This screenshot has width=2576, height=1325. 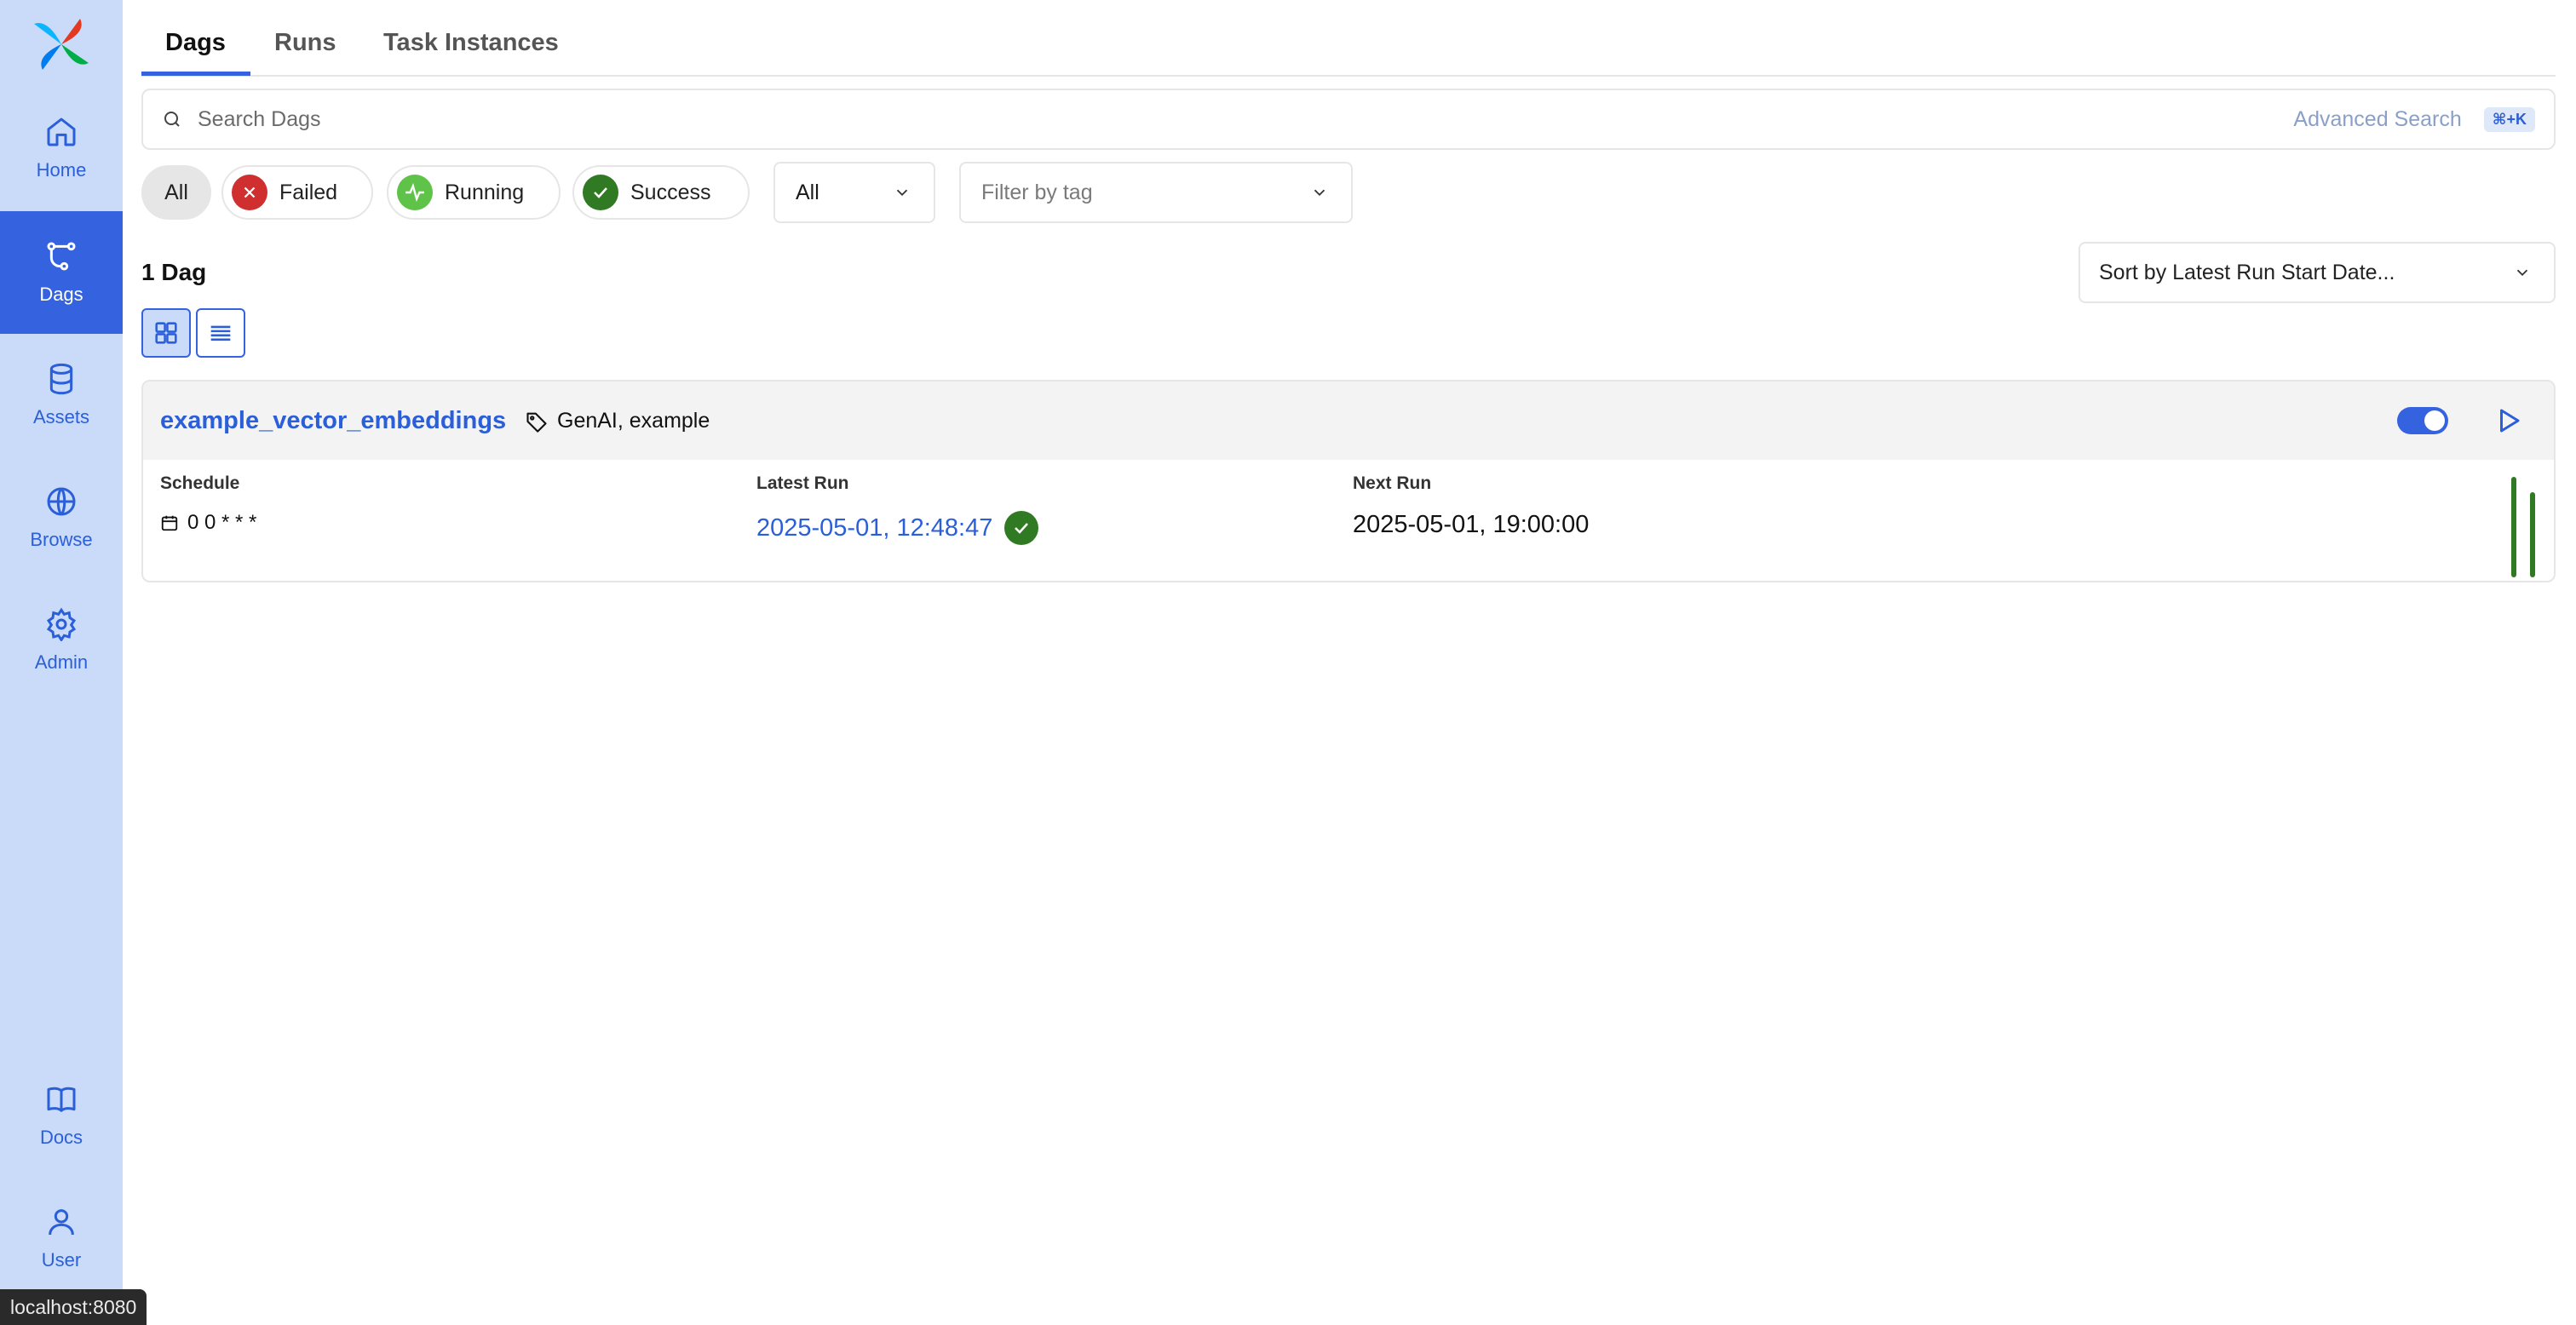 I want to click on filter-running-label: Running, so click(x=485, y=192).